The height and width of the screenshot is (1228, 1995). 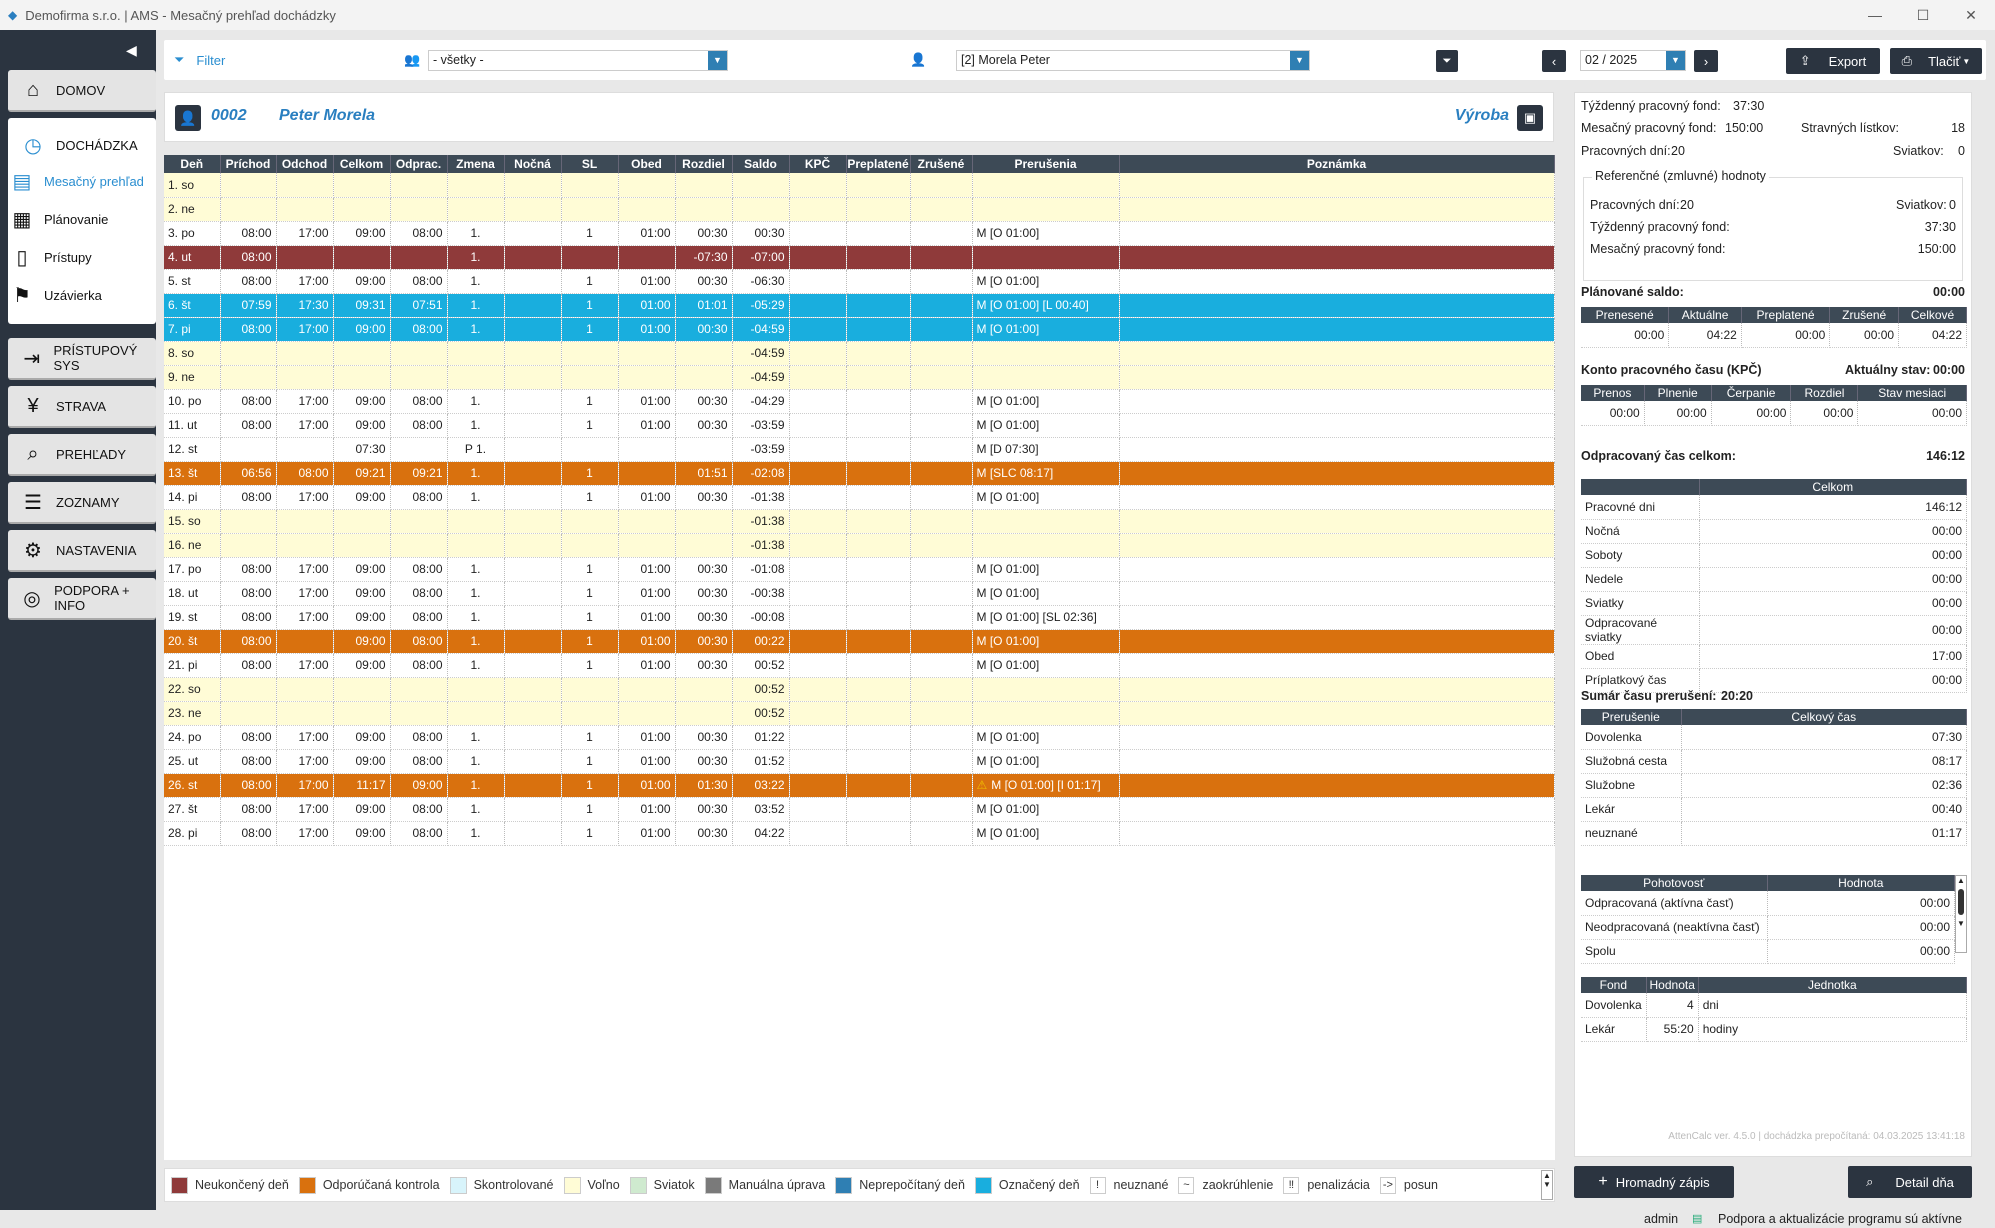 What do you see at coordinates (1936, 61) in the screenshot?
I see `print-button: ⎙ Tlačiť ▼` at bounding box center [1936, 61].